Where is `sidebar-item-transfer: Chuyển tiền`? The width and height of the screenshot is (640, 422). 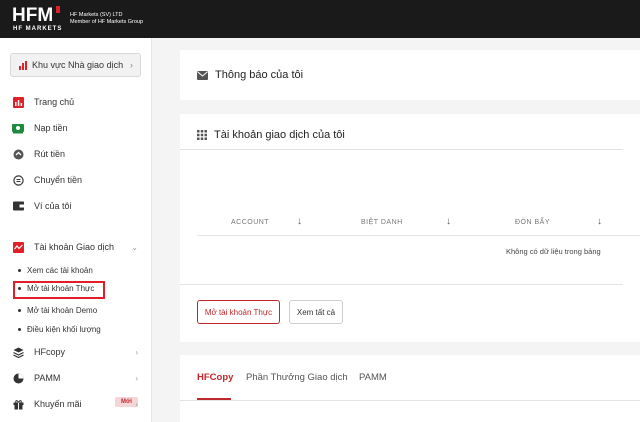 sidebar-item-transfer: Chuyển tiền is located at coordinates (76, 180).